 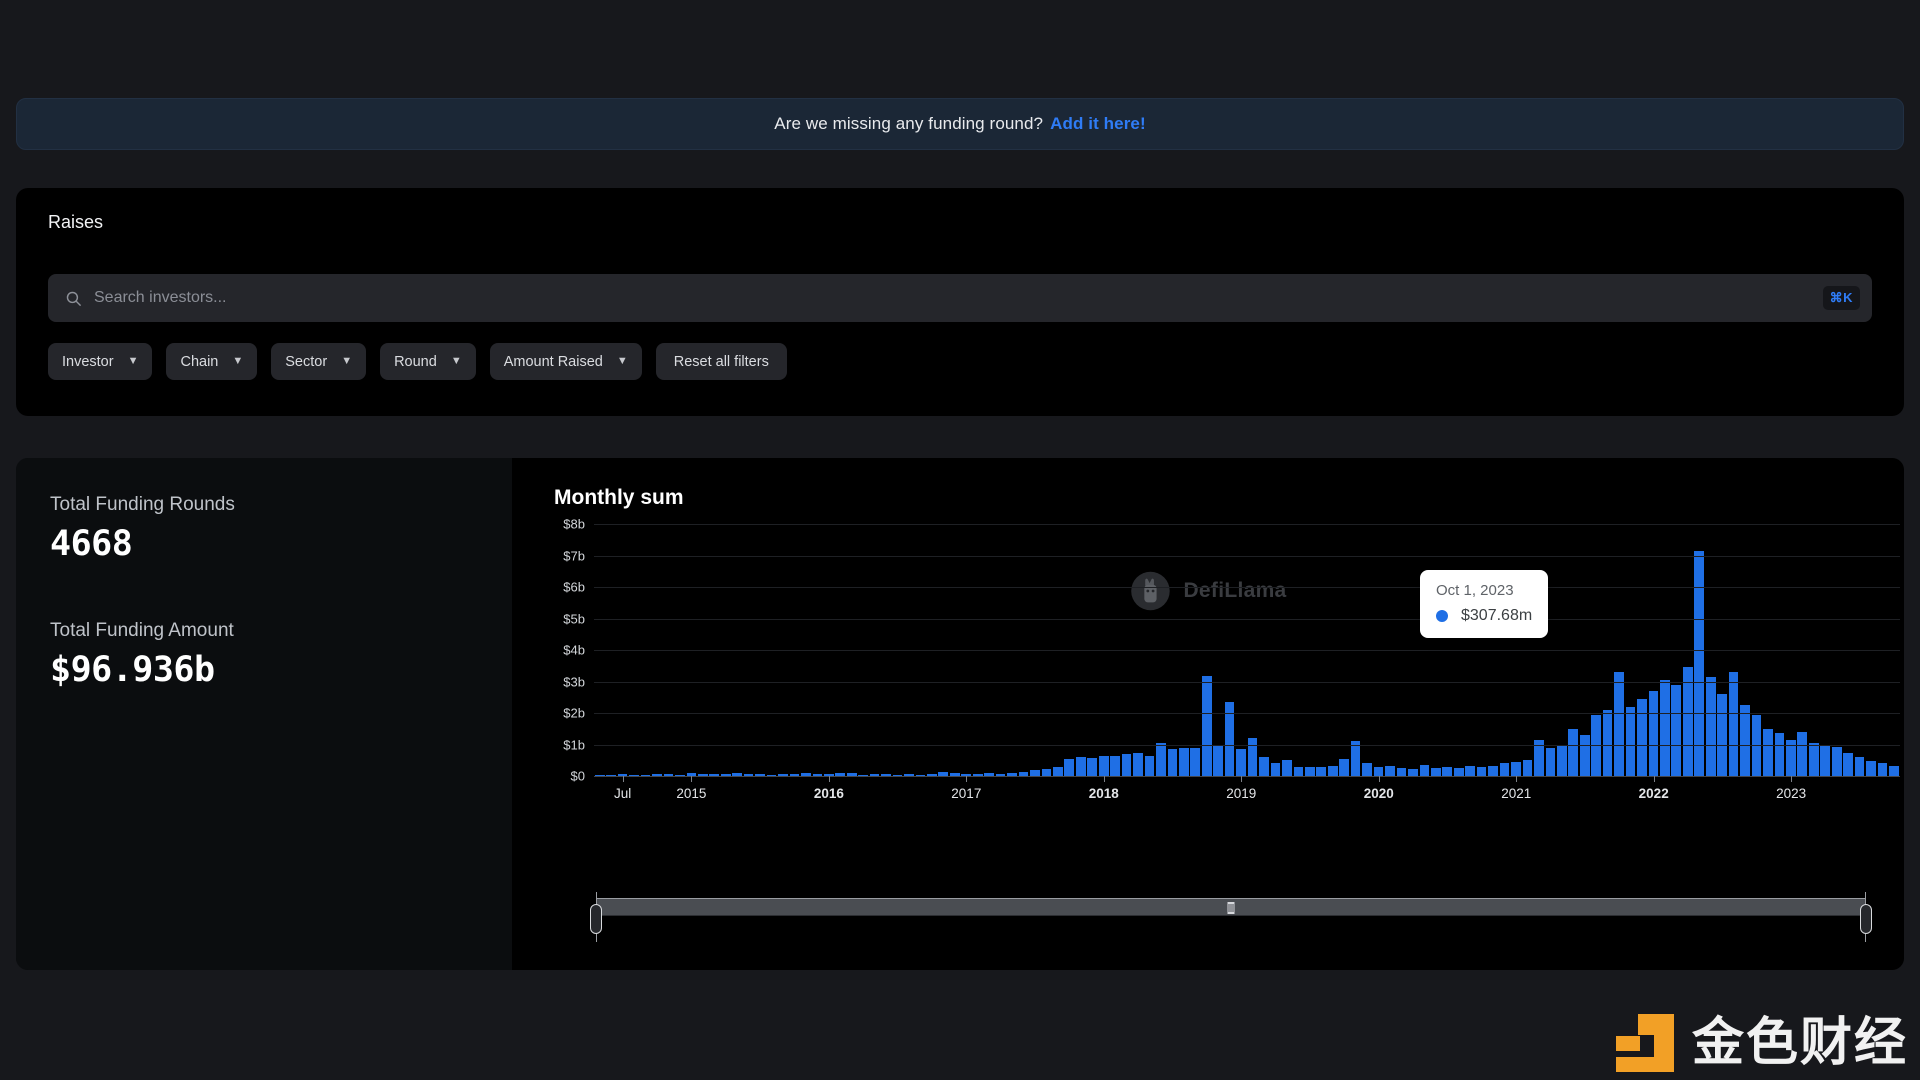 I want to click on search-bar: ⌘K, so click(x=960, y=298).